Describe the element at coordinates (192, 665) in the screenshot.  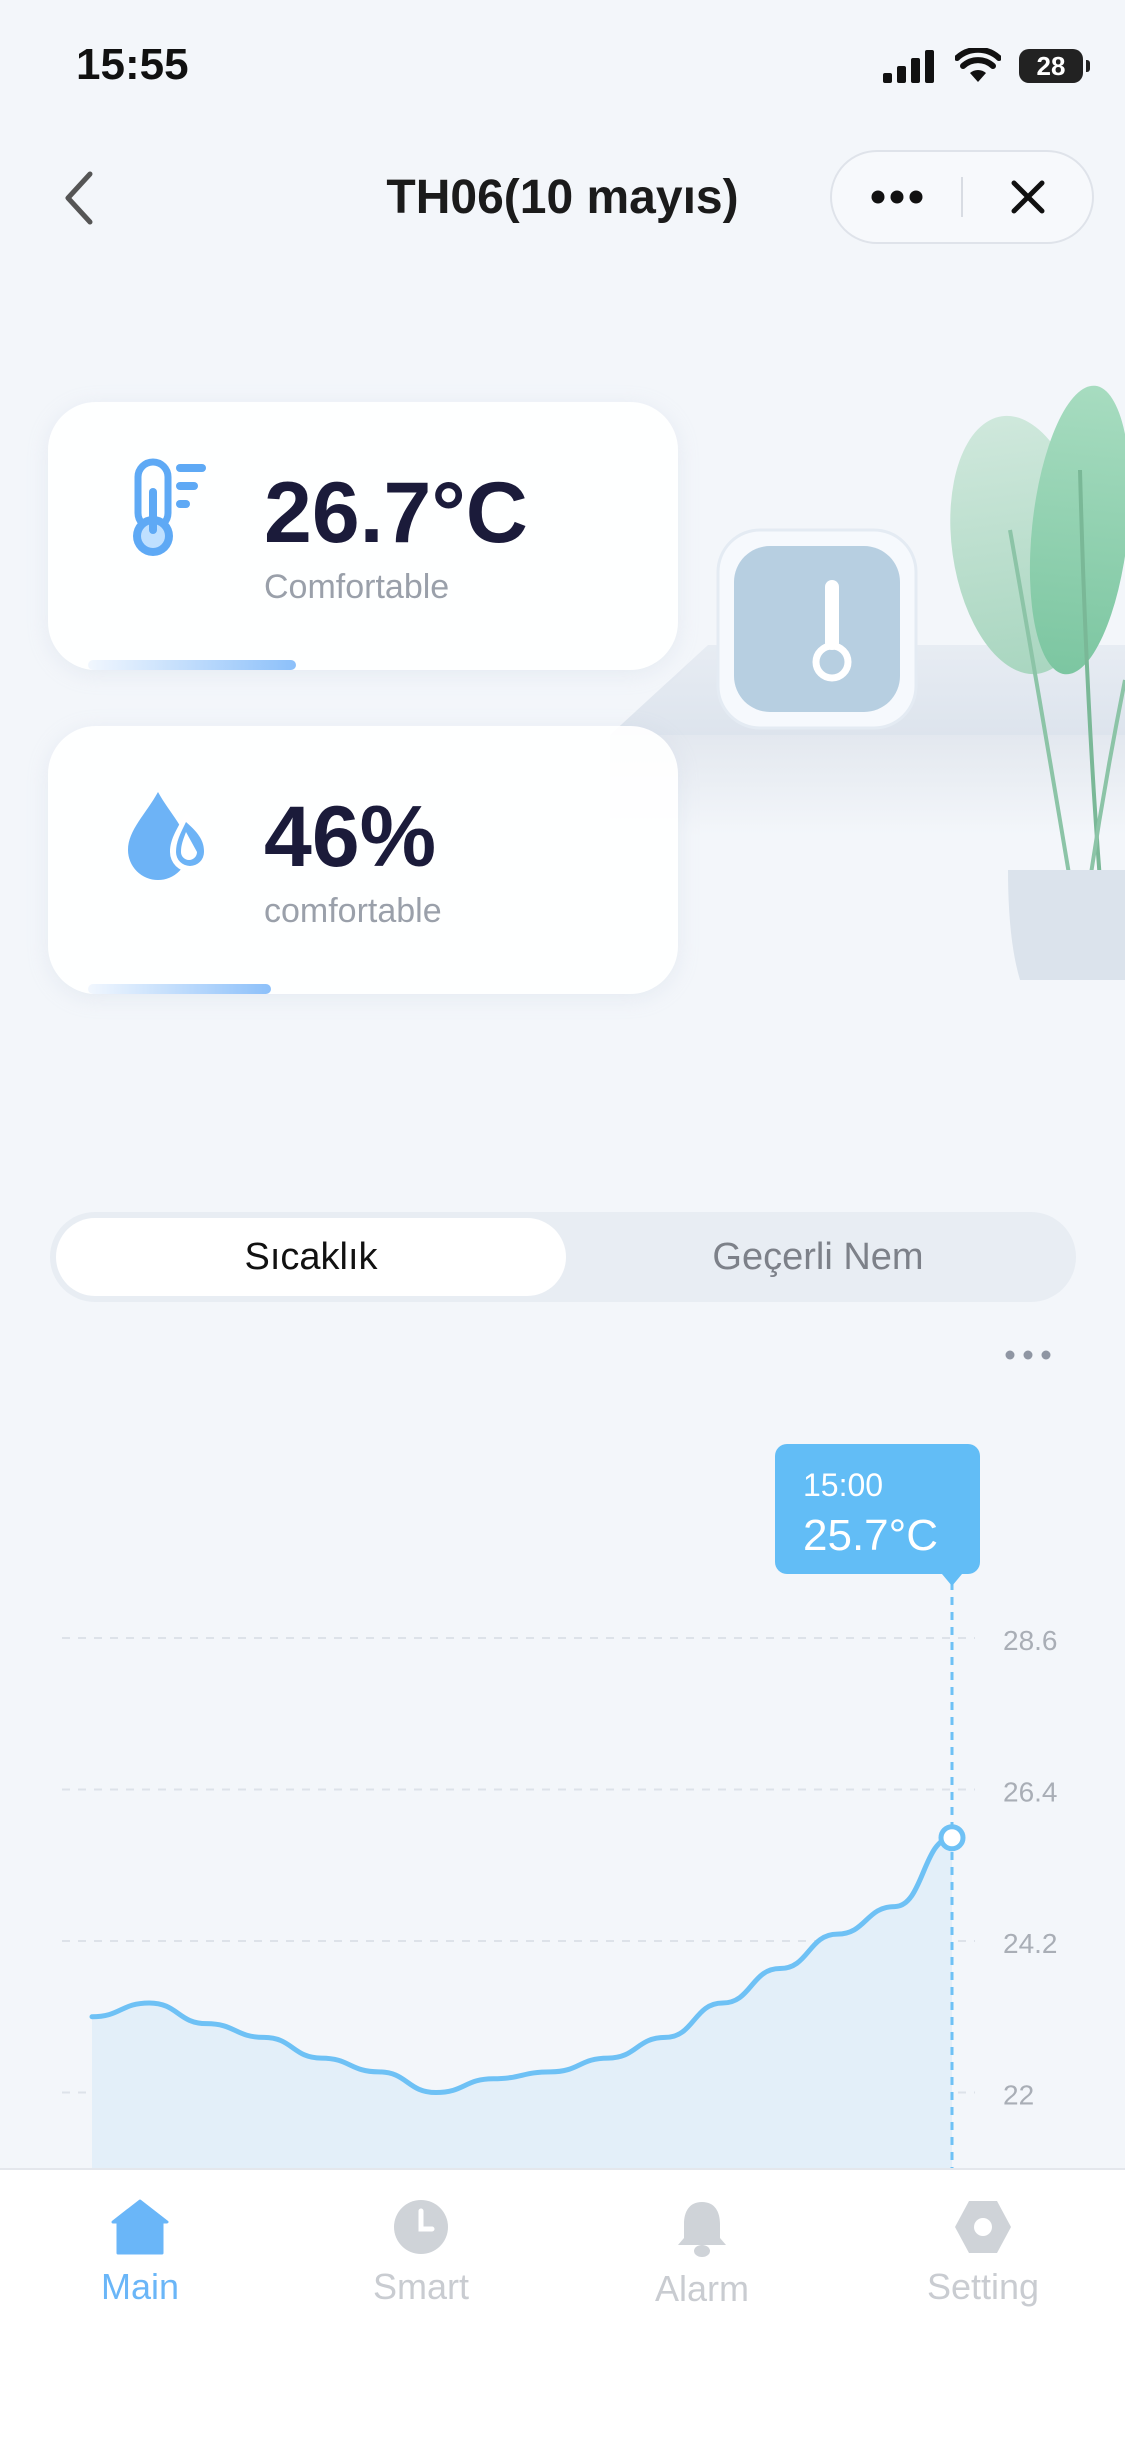
I see `temperature-level-bar` at that location.